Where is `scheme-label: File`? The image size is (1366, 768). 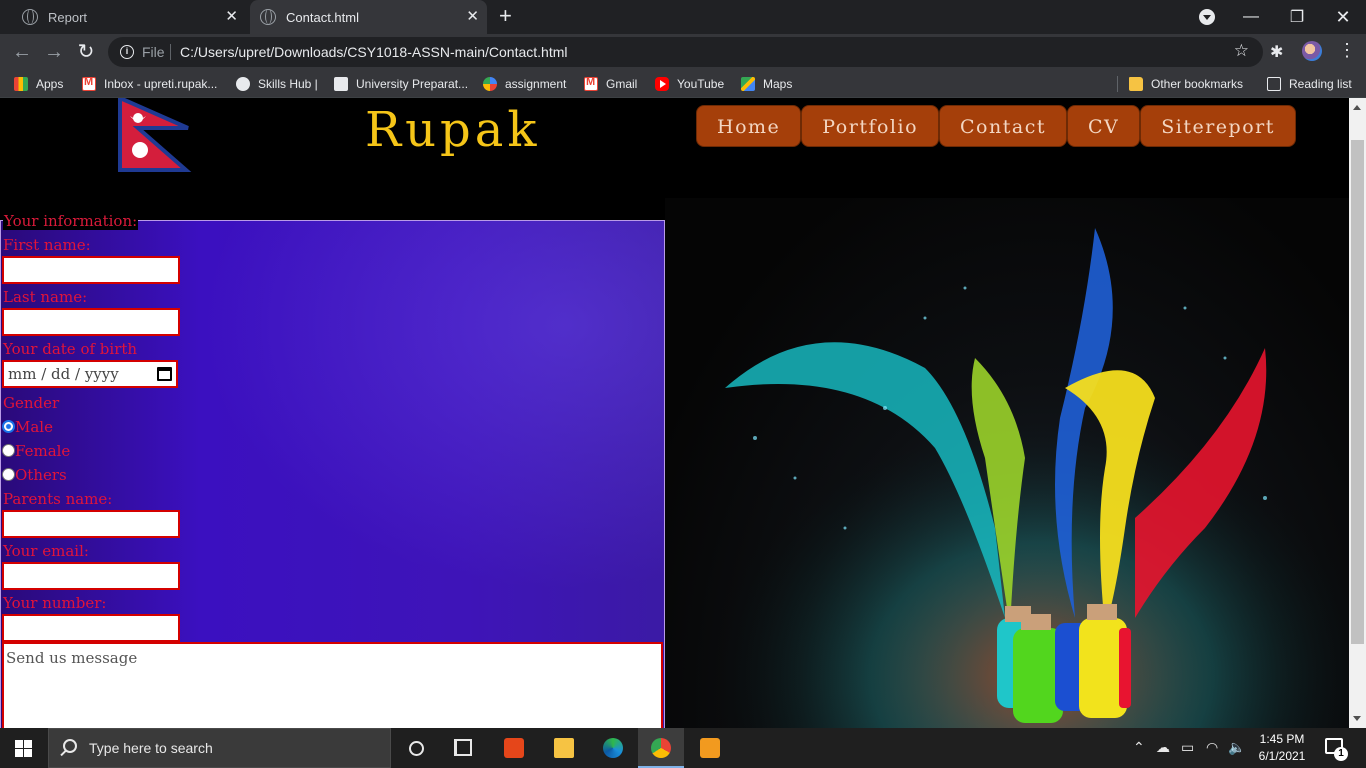
scheme-label: File is located at coordinates (153, 52).